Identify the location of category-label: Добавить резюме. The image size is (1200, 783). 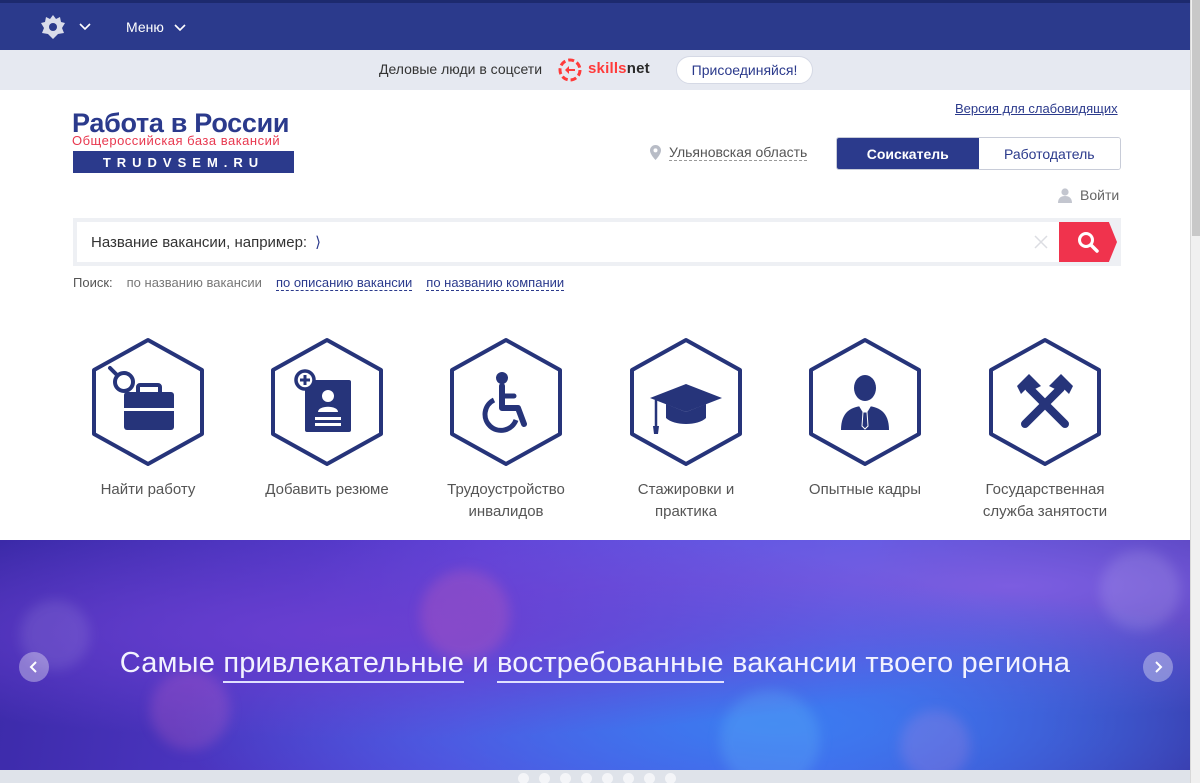
(327, 489).